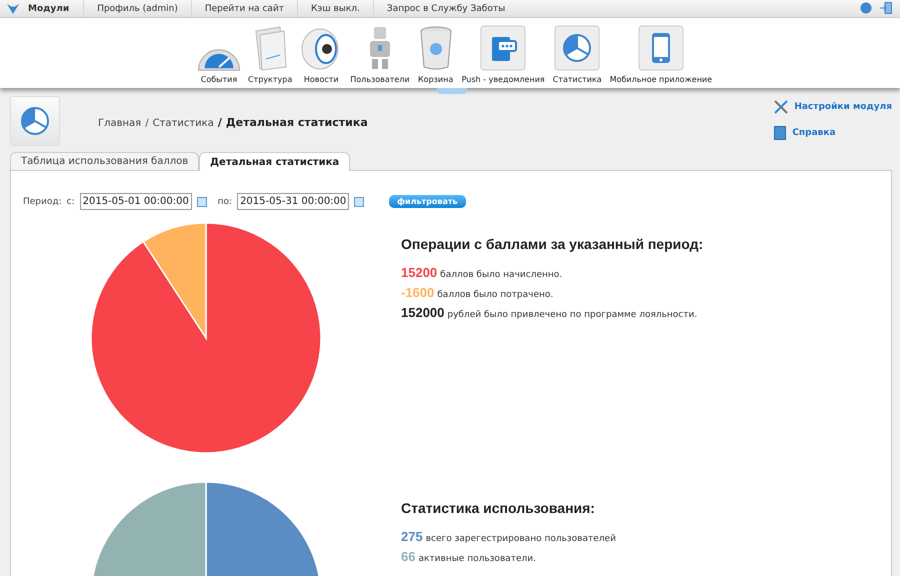 Image resolution: width=900 pixels, height=576 pixels. I want to click on toolbar-item: Корзина, so click(435, 56).